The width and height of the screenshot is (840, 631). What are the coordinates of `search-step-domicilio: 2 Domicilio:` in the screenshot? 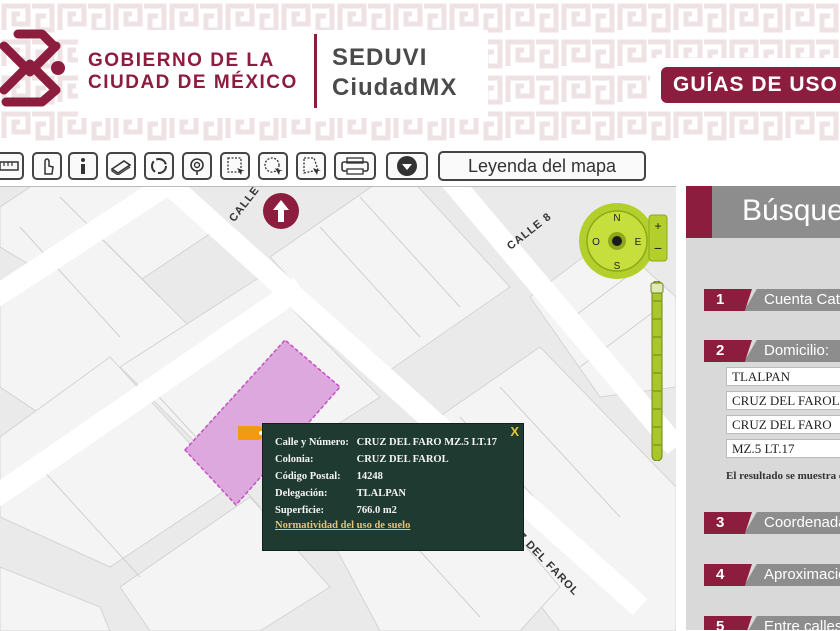 It's located at (772, 351).